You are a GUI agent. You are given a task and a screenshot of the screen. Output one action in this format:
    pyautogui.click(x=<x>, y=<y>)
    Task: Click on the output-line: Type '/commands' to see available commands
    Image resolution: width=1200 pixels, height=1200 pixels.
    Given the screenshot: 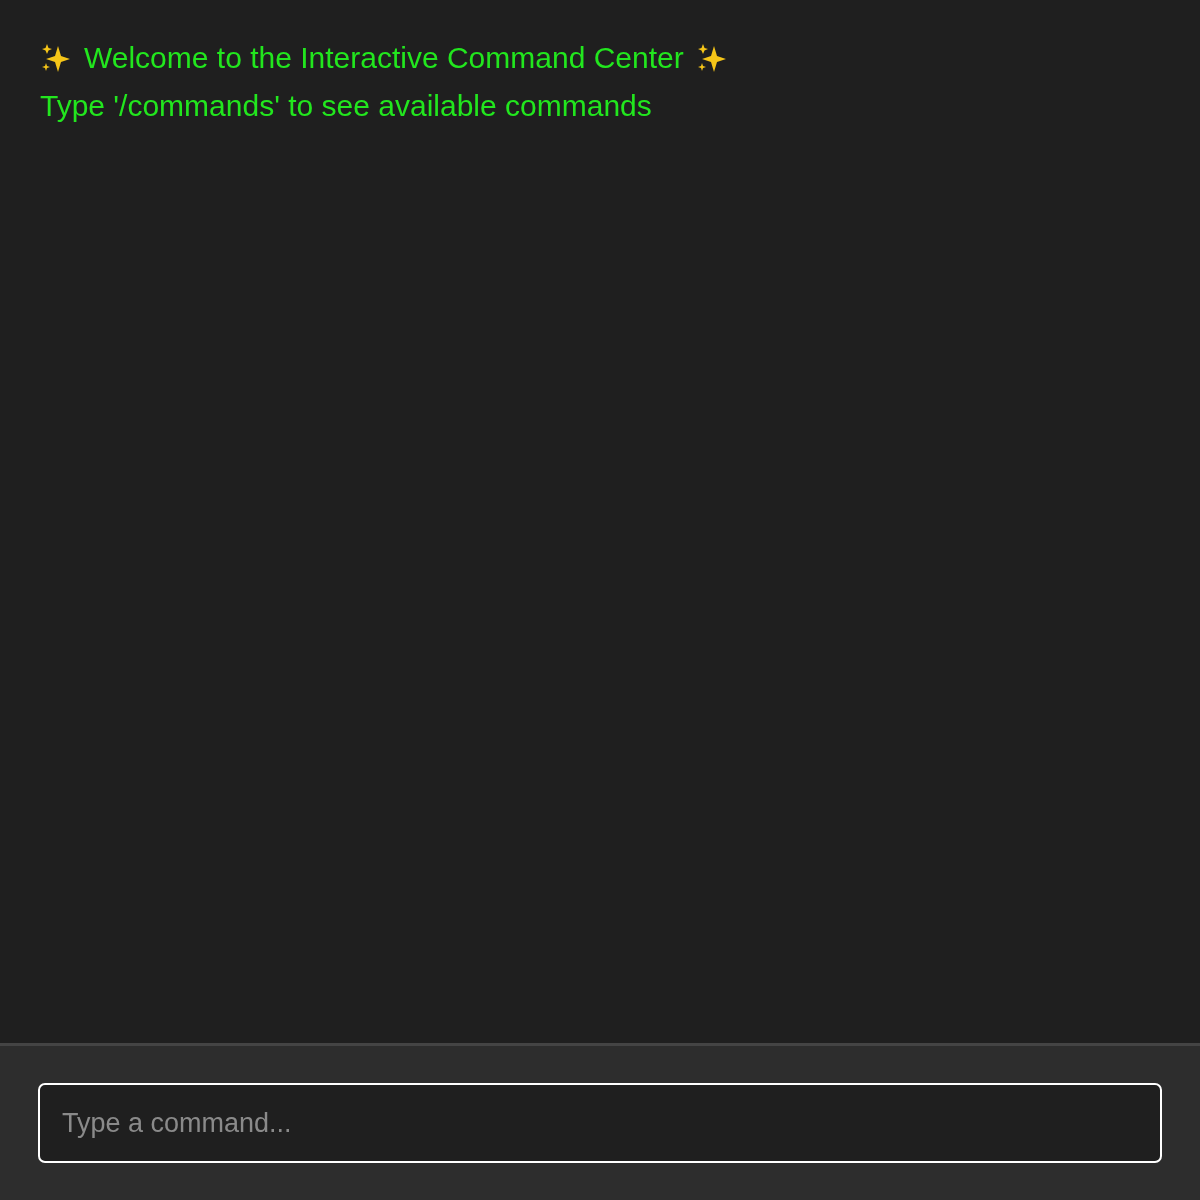 What is the action you would take?
    pyautogui.click(x=346, y=106)
    